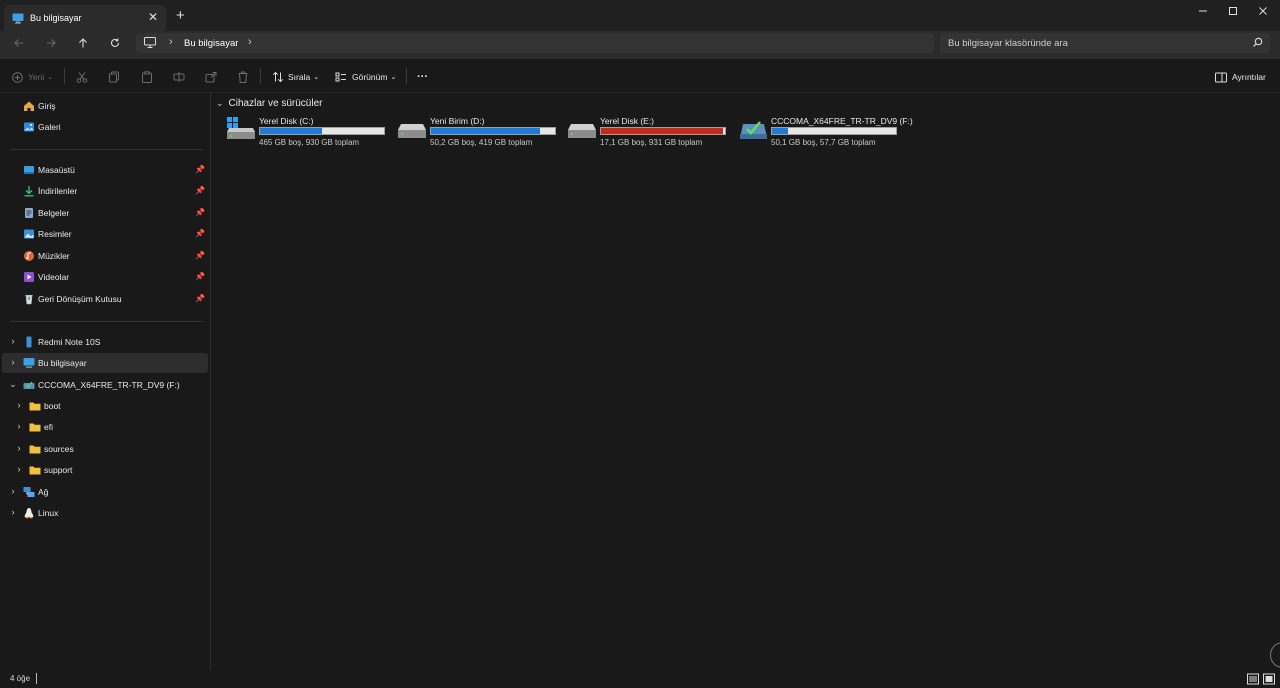 The image size is (1280, 688). I want to click on tab-title: Bu bilgisayar, so click(56, 18).